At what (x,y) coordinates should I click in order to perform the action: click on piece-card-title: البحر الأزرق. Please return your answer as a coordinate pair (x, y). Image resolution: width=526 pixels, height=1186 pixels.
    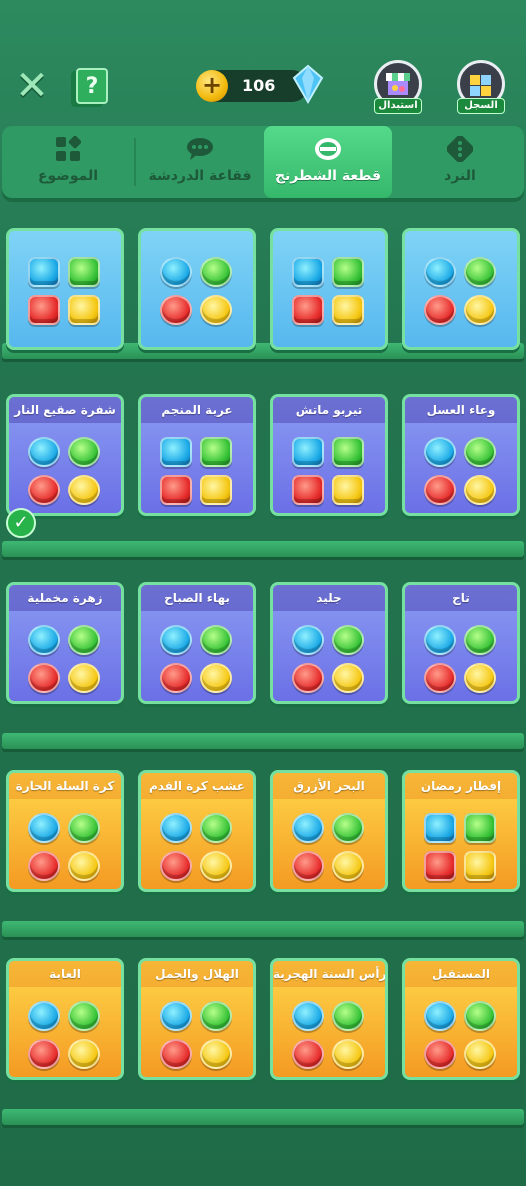
    Looking at the image, I should click on (329, 786).